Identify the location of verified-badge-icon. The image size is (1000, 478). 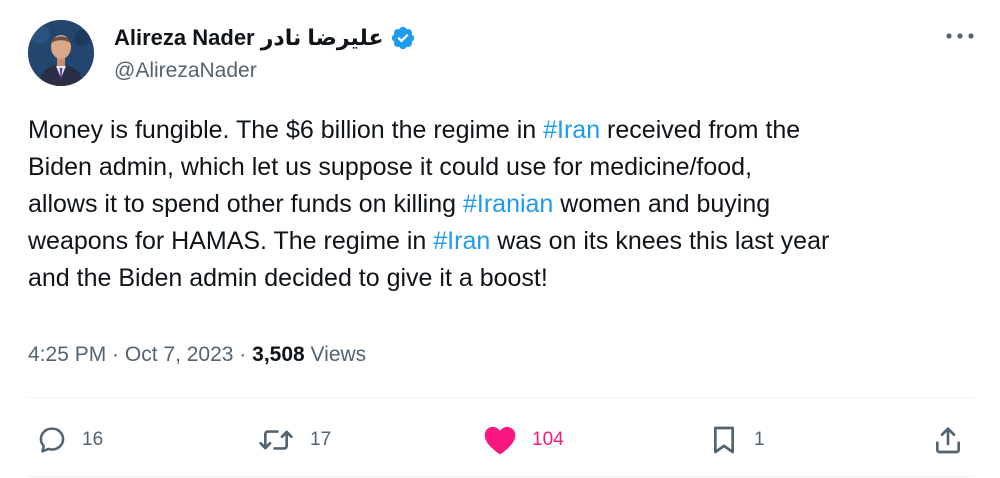
(403, 38).